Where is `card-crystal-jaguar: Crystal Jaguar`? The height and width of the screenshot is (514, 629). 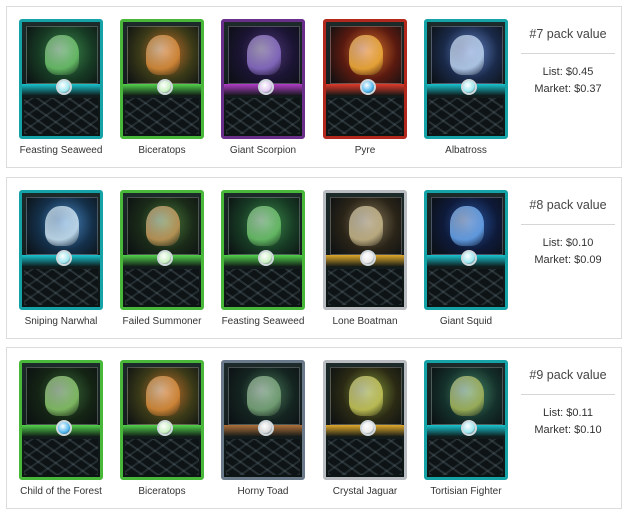
card-crystal-jaguar: Crystal Jaguar is located at coordinates (365, 428).